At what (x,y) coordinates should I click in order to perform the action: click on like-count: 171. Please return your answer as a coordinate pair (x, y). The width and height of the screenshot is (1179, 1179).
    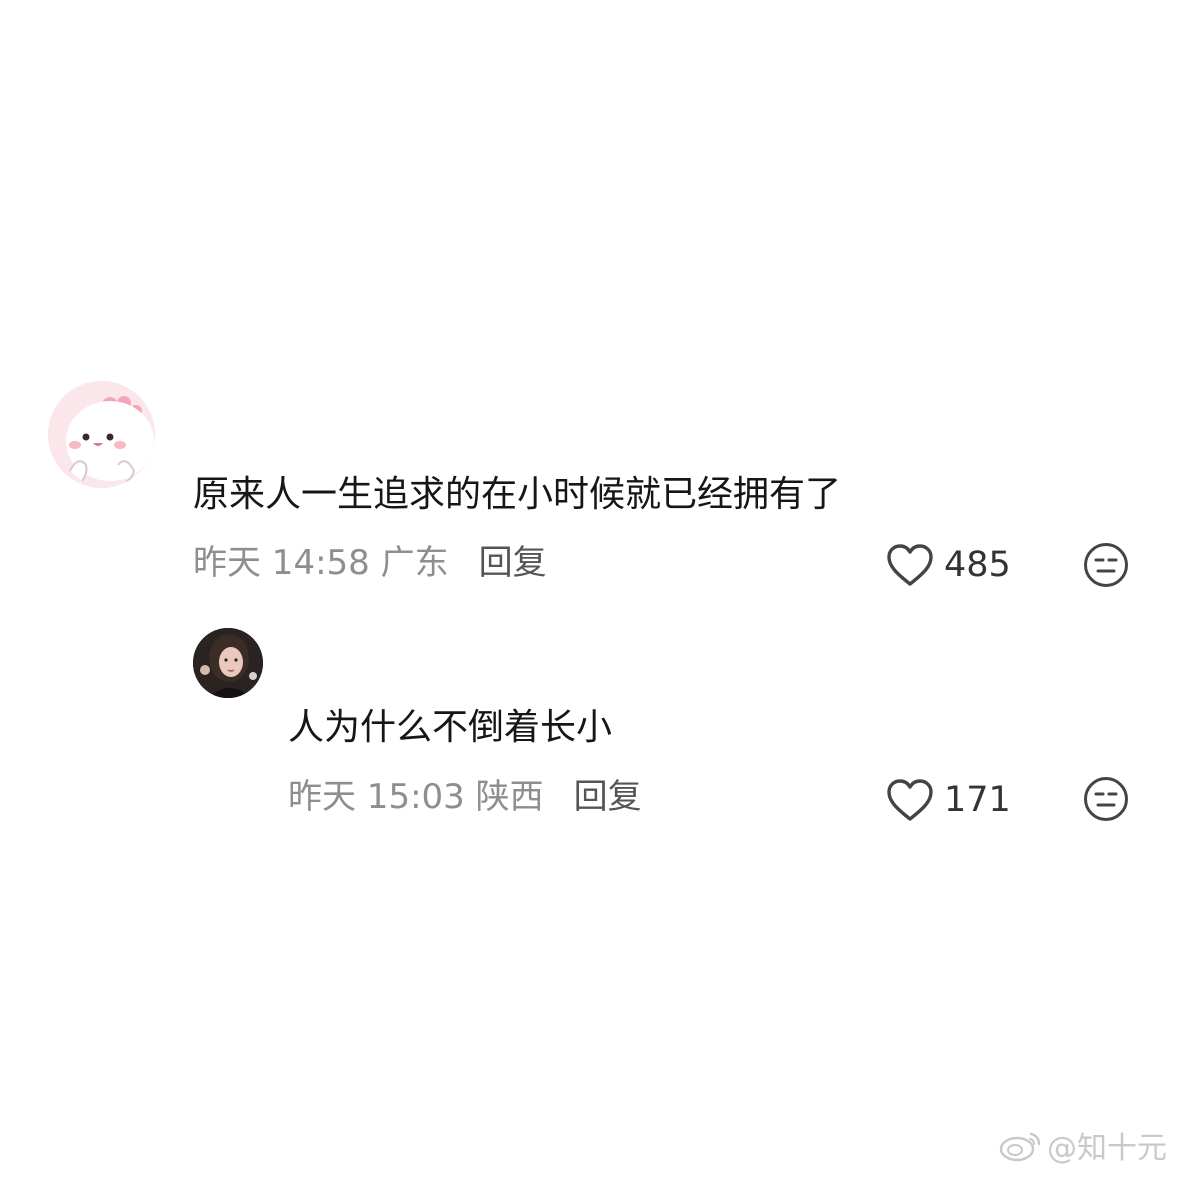
    Looking at the image, I should click on (977, 800).